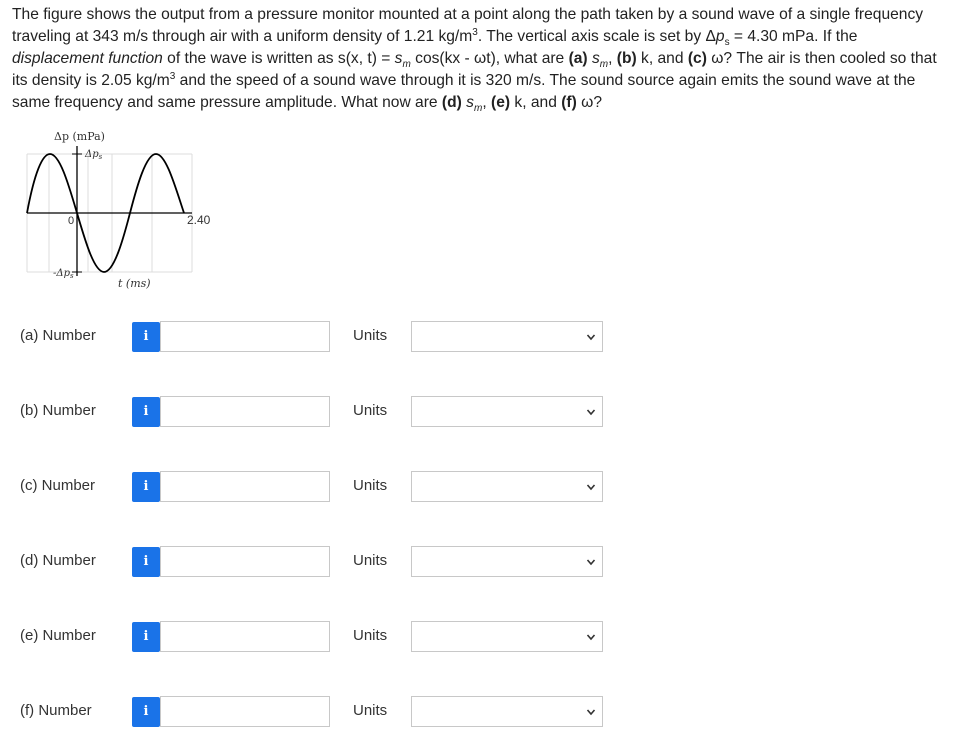 Image resolution: width=958 pixels, height=738 pixels. Describe the element at coordinates (71, 221) in the screenshot. I see `origin-label: 0` at that location.